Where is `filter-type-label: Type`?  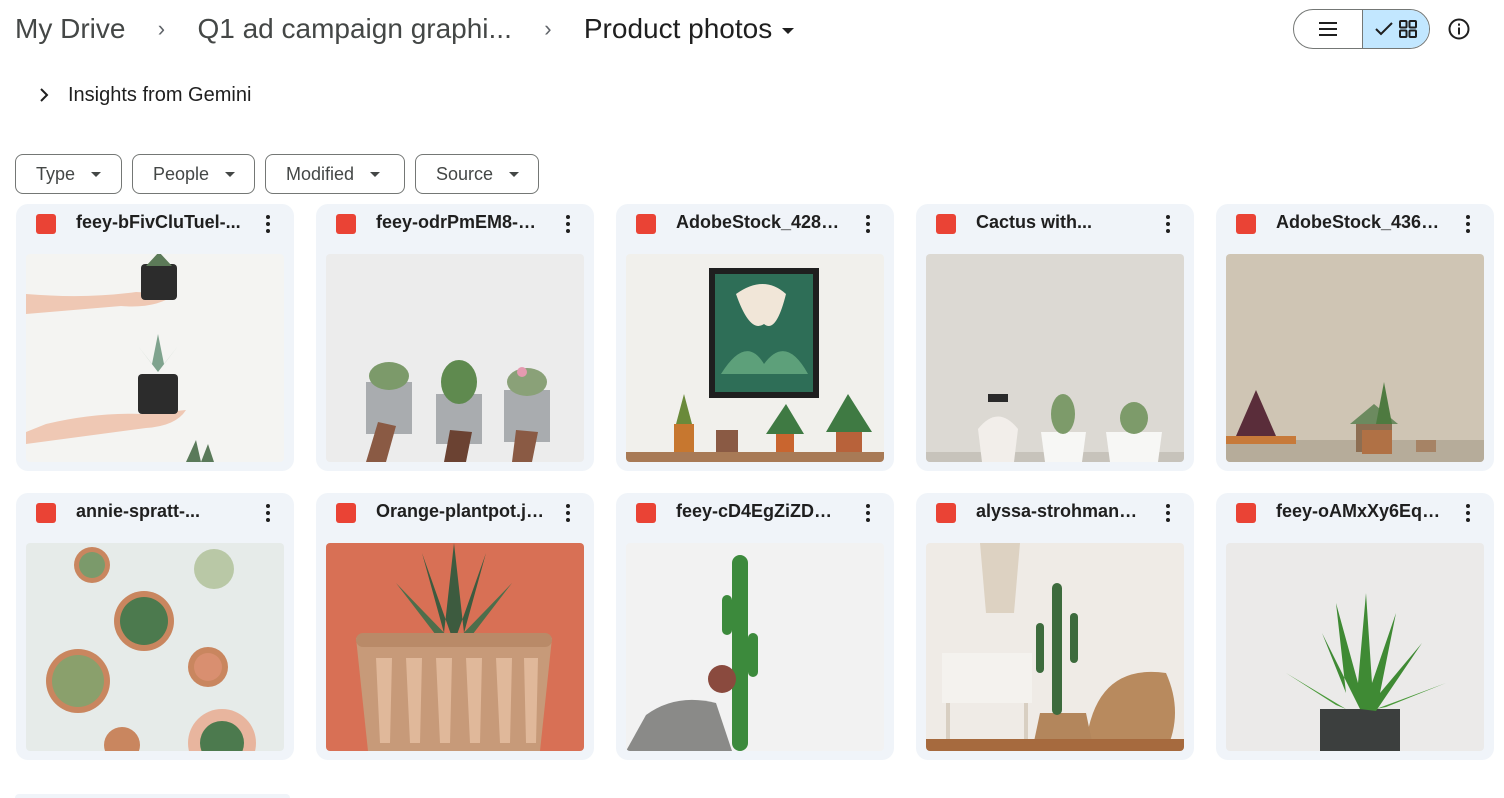
filter-type-label: Type is located at coordinates (56, 173).